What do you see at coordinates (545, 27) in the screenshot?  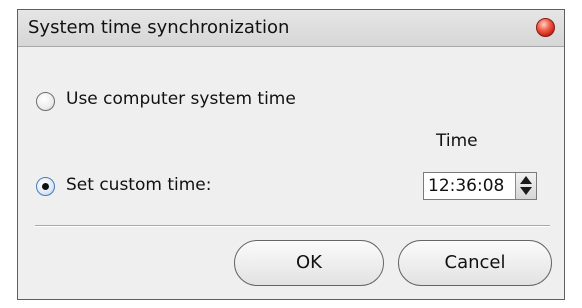 I see `close-icon` at bounding box center [545, 27].